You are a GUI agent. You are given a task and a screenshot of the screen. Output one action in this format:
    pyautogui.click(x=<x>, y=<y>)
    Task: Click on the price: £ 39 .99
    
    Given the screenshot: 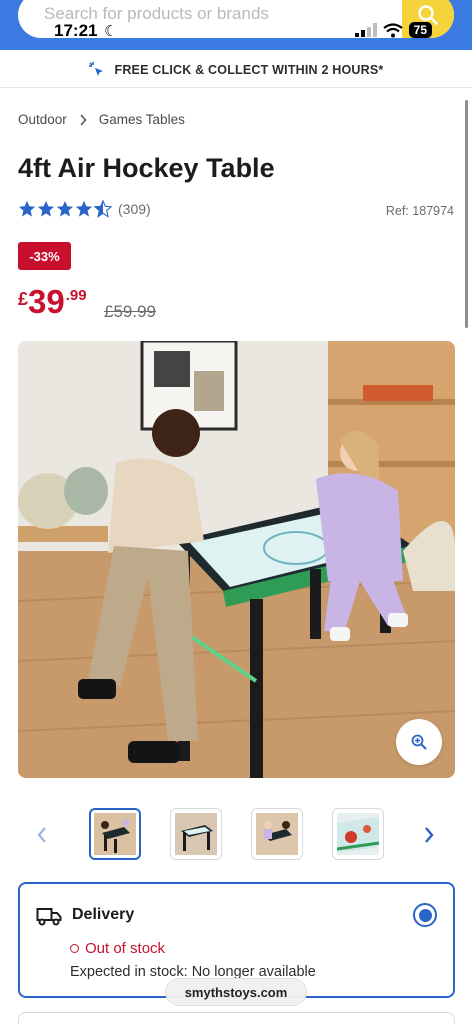 What is the action you would take?
    pyautogui.click(x=52, y=302)
    